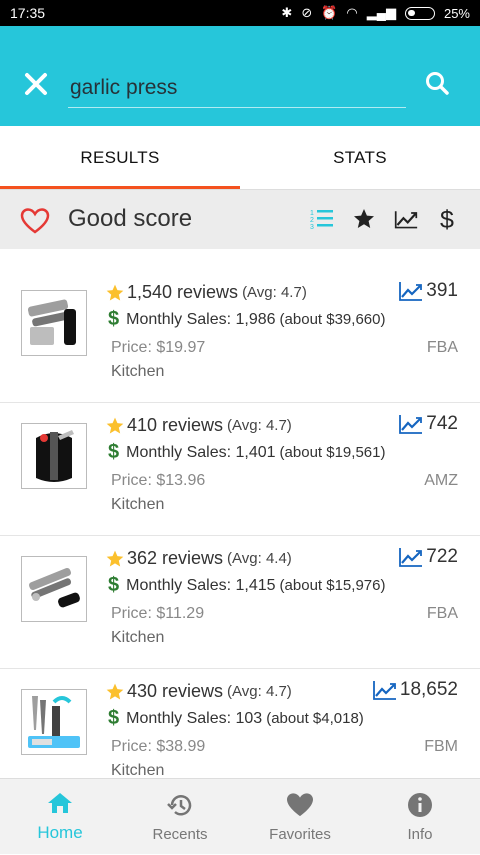 The width and height of the screenshot is (480, 855). Describe the element at coordinates (332, 319) in the screenshot. I see `sales-revenue: (about $39,660)` at that location.